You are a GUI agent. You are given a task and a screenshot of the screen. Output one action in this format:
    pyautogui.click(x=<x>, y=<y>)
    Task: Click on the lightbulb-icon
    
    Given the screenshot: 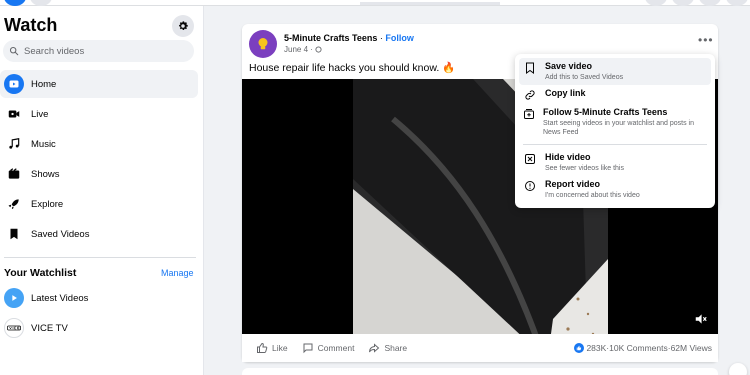 What is the action you would take?
    pyautogui.click(x=263, y=44)
    